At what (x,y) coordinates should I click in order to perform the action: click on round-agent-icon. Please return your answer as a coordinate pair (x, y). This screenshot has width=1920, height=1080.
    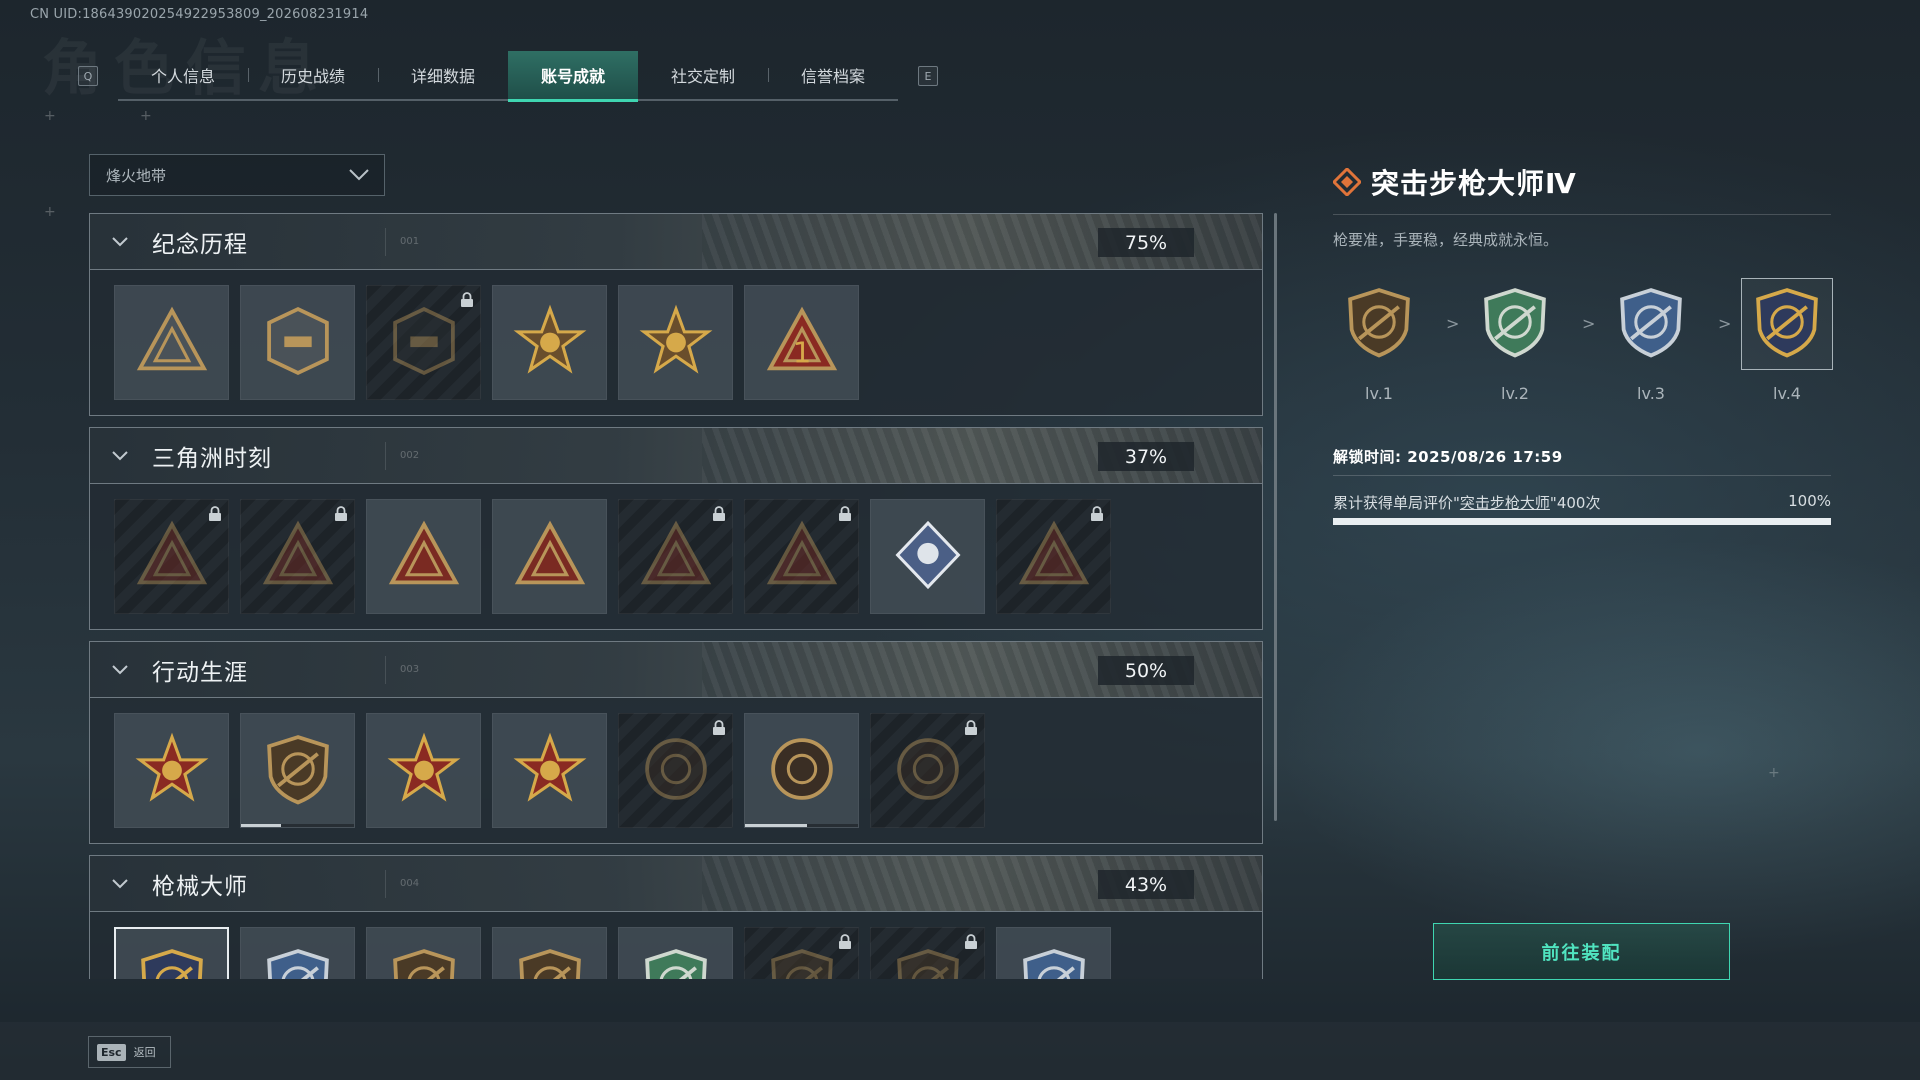
    Looking at the image, I should click on (802, 771).